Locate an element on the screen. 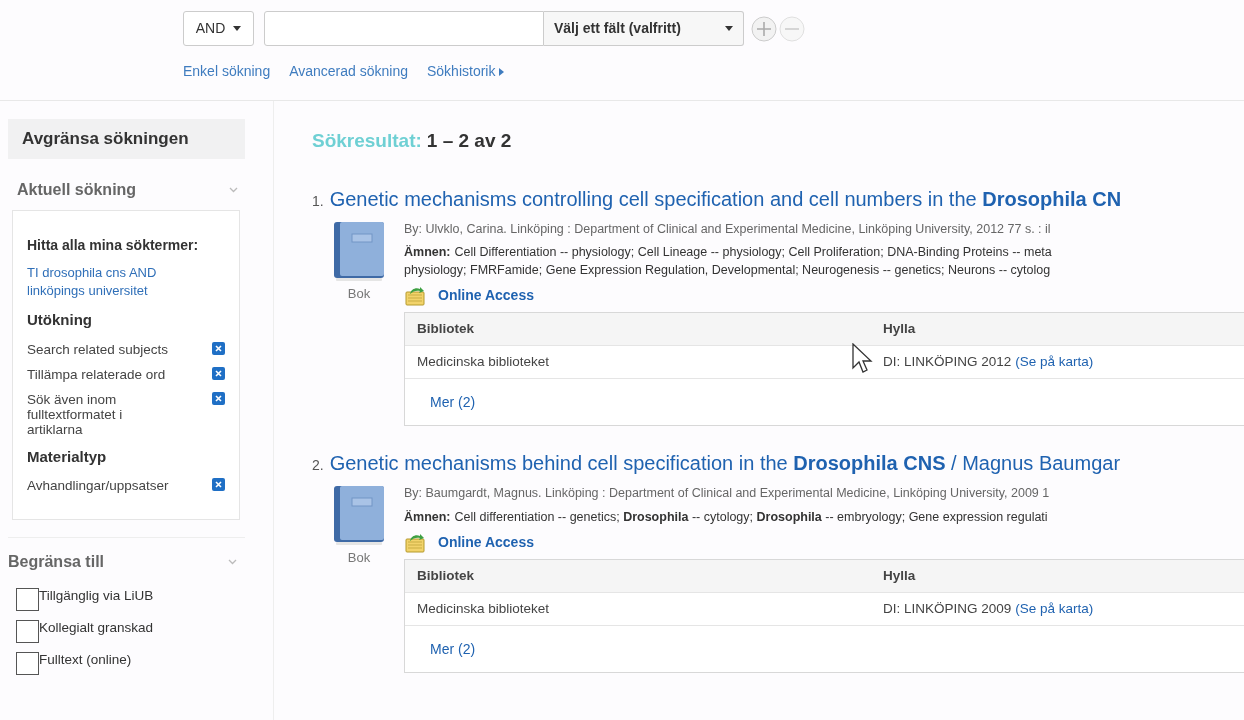 The height and width of the screenshot is (720, 1244). results-count: 1 – 2 av 2 is located at coordinates (469, 141).